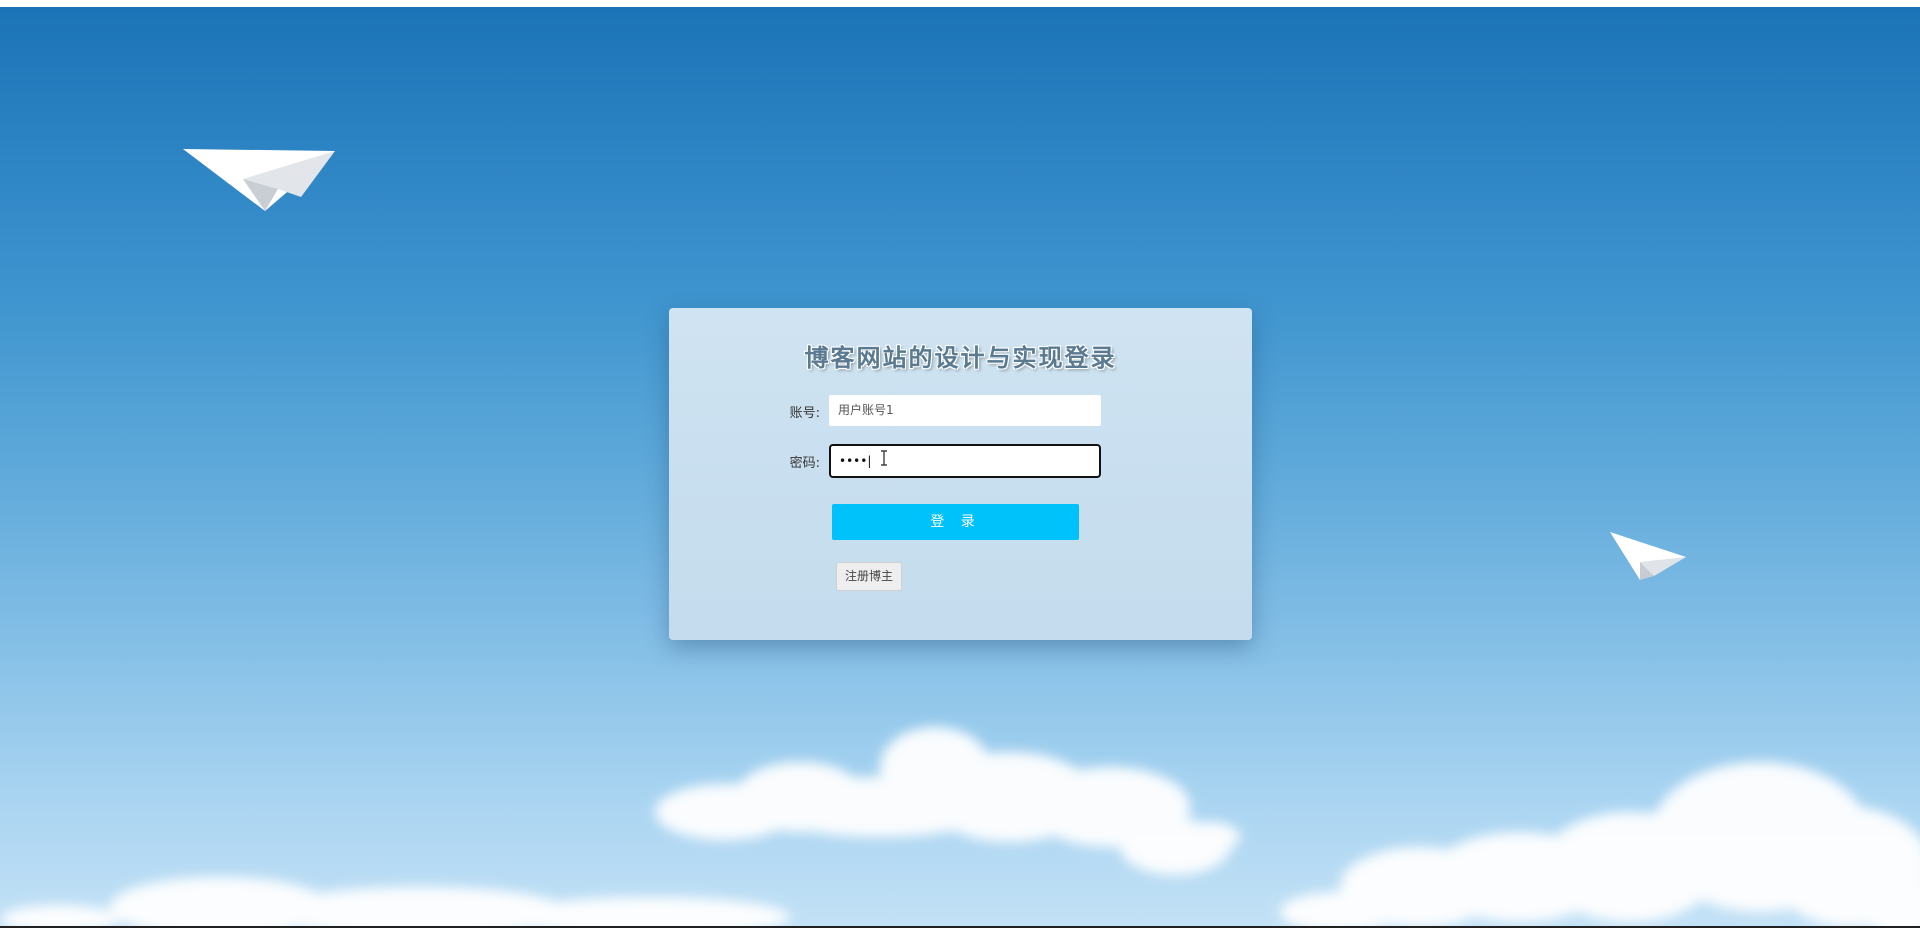  What do you see at coordinates (960, 358) in the screenshot?
I see `page-title: 博客网站的设计与实现登录` at bounding box center [960, 358].